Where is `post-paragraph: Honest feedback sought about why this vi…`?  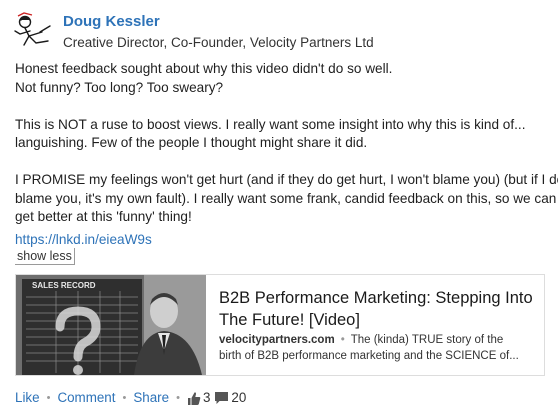 post-paragraph: Honest feedback sought about why this vi… is located at coordinates (279, 78).